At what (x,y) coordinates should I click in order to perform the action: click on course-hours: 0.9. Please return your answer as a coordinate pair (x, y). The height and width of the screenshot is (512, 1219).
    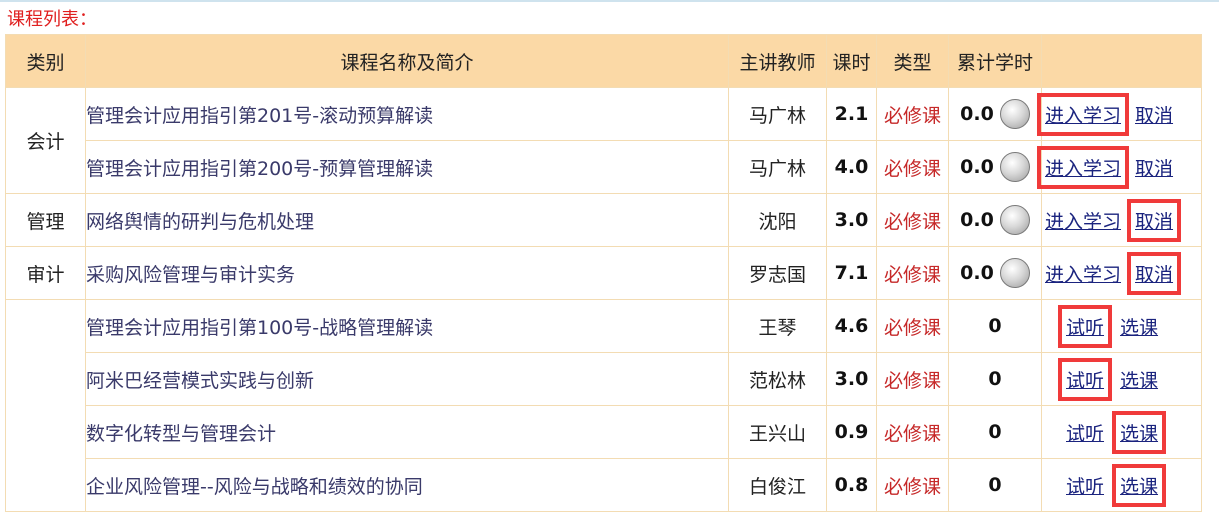
    Looking at the image, I should click on (851, 432).